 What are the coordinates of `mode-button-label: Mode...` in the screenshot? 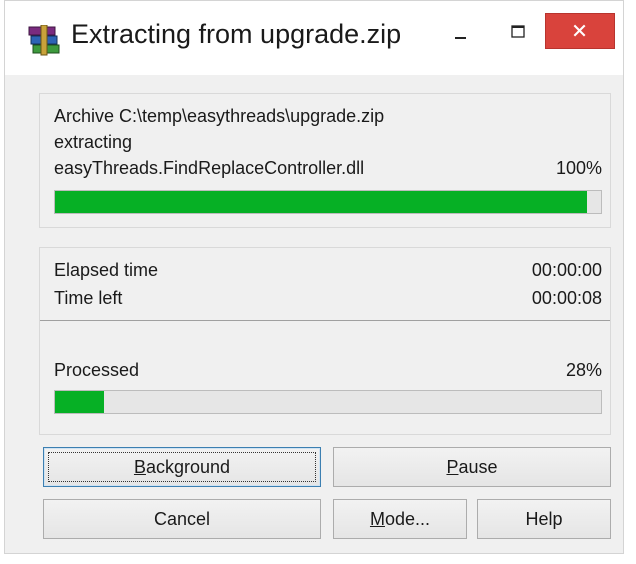 It's located at (400, 519).